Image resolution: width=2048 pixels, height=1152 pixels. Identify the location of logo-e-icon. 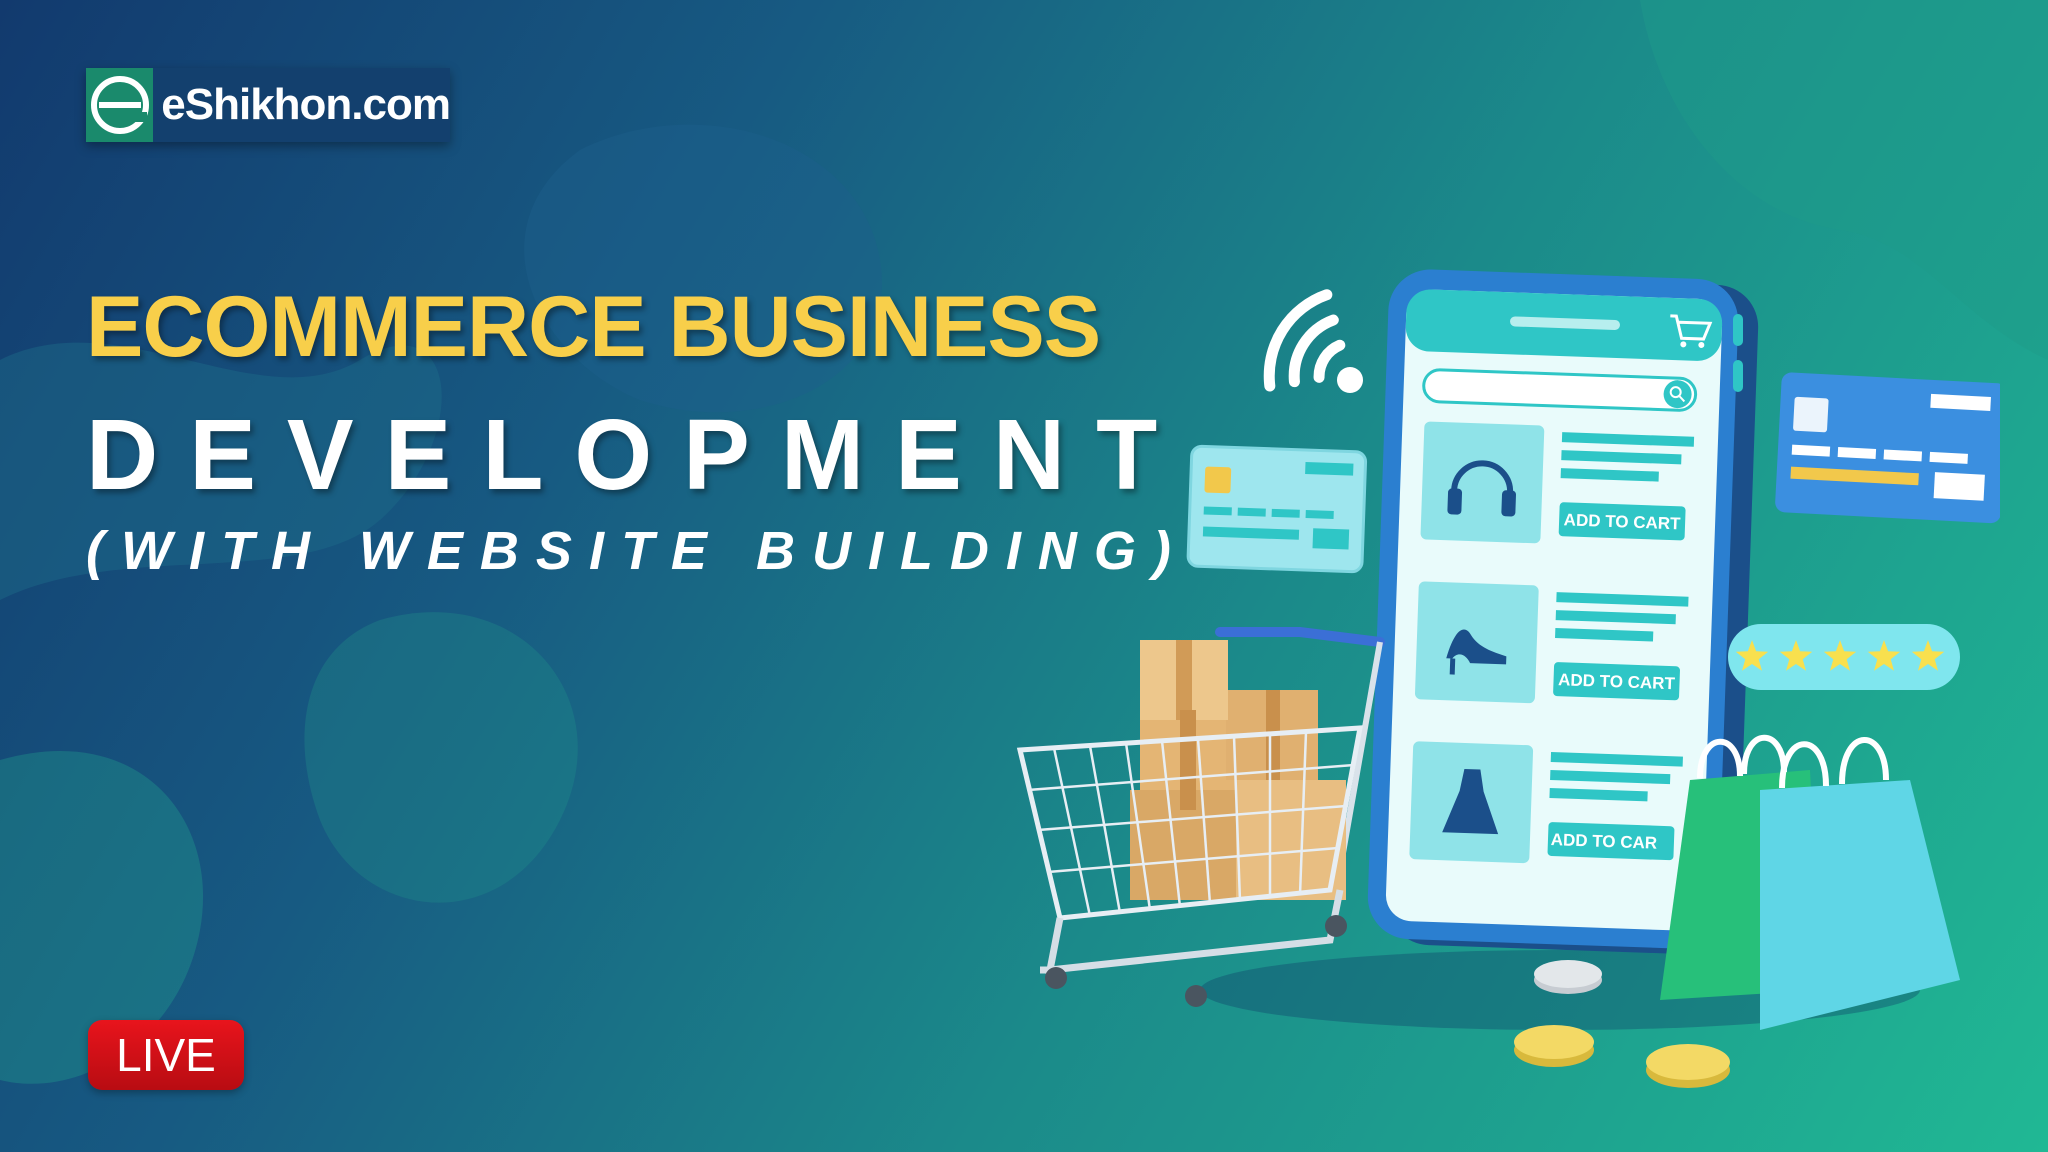
(120, 105).